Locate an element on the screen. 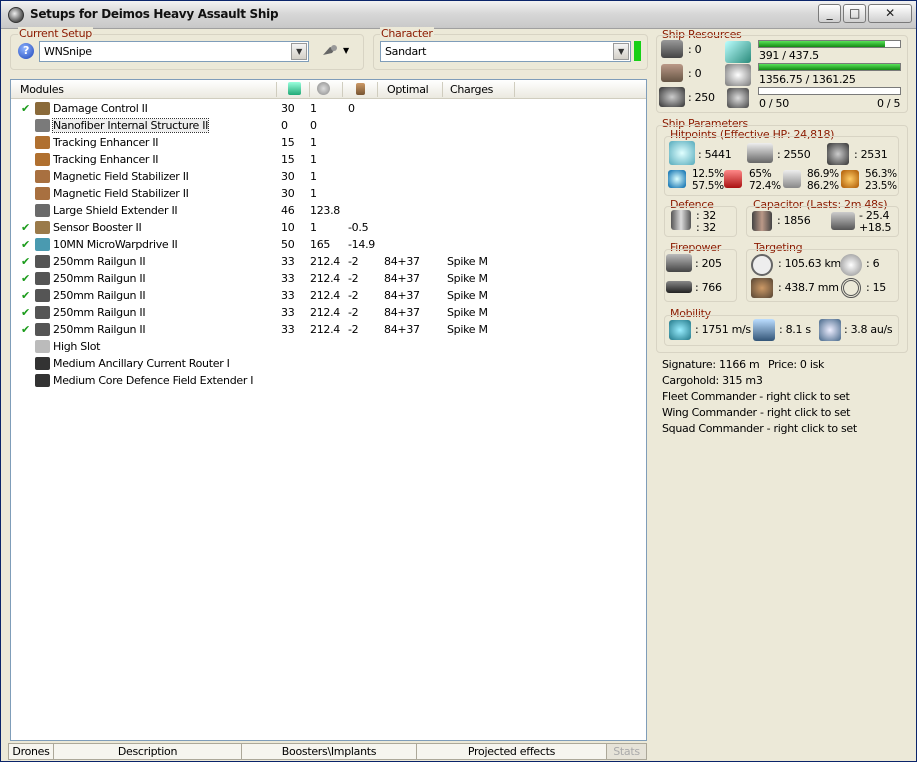  module-row: ✔ Damage Control II 30 1 0 is located at coordinates (328, 108).